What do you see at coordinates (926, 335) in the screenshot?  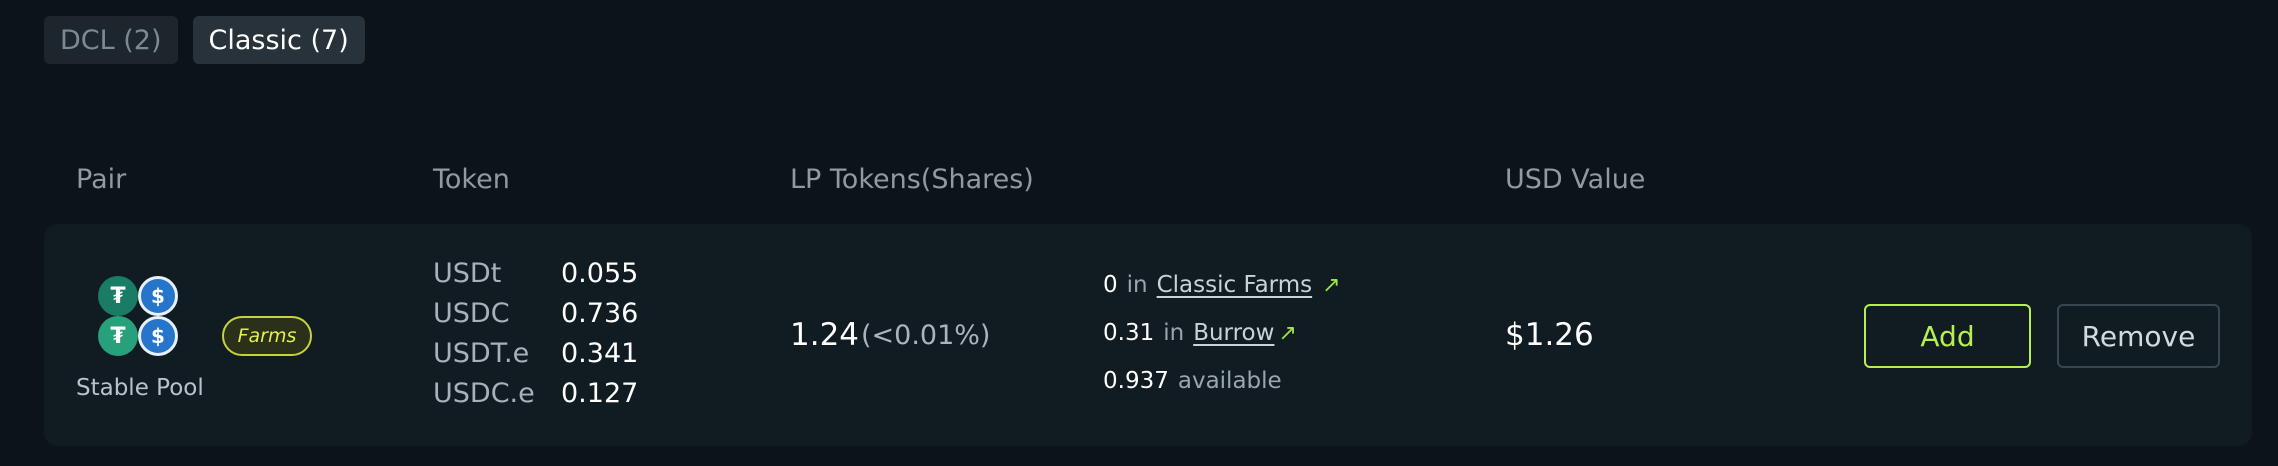 I see `lp-share-percent: (<0.01%)` at bounding box center [926, 335].